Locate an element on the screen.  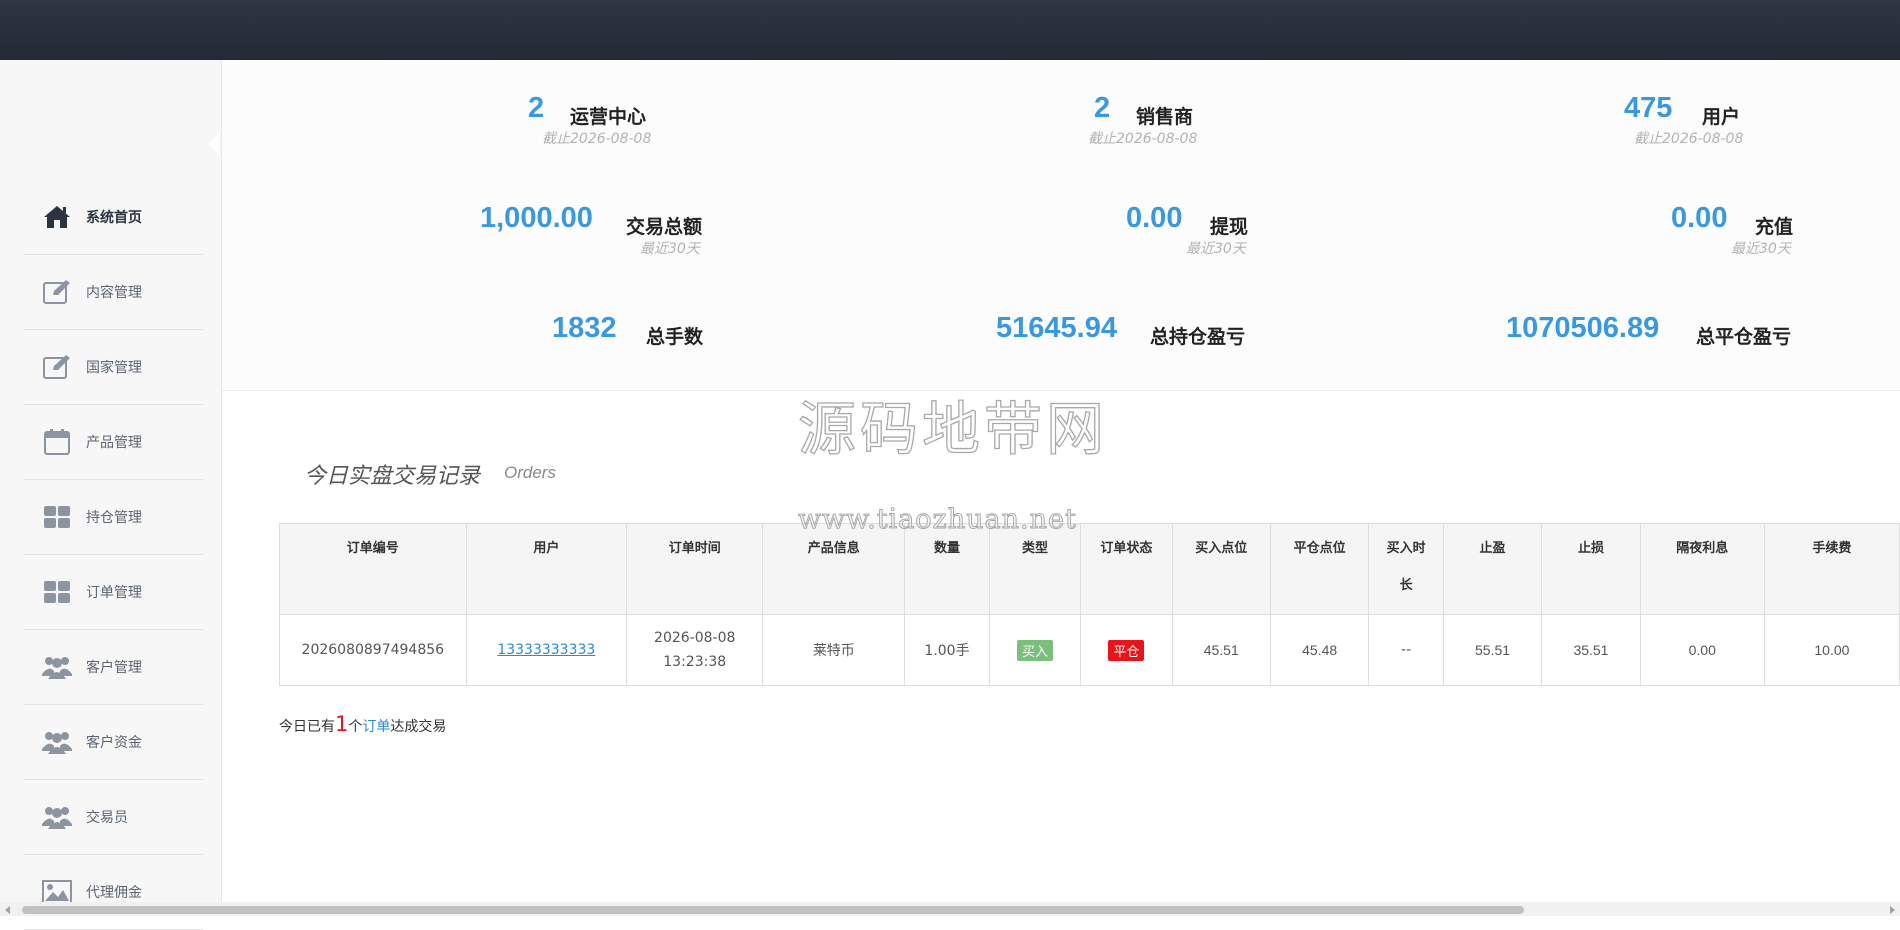
sidebar-item-country: 国家管理 is located at coordinates (113, 367).